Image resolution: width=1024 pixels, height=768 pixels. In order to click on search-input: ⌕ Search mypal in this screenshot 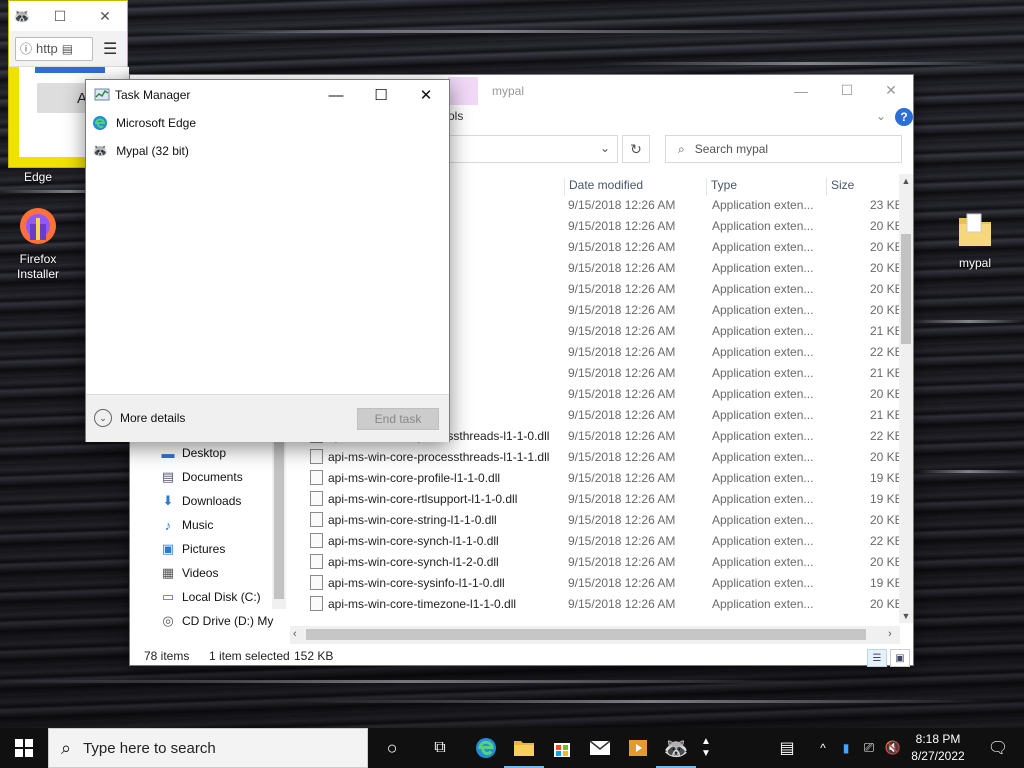, I will do `click(783, 149)`.